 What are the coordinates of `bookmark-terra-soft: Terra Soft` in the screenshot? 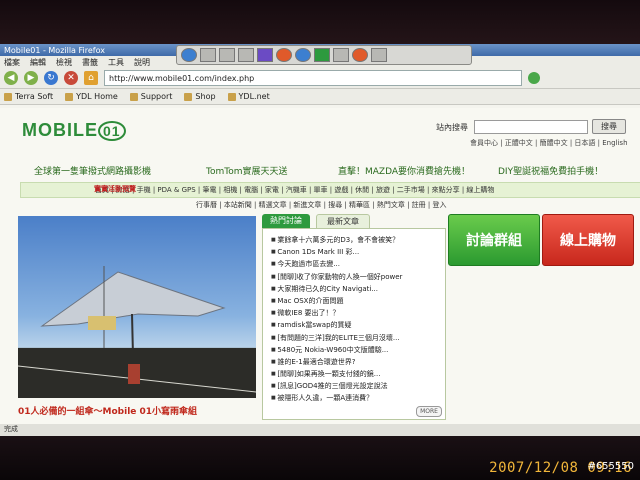 It's located at (28, 96).